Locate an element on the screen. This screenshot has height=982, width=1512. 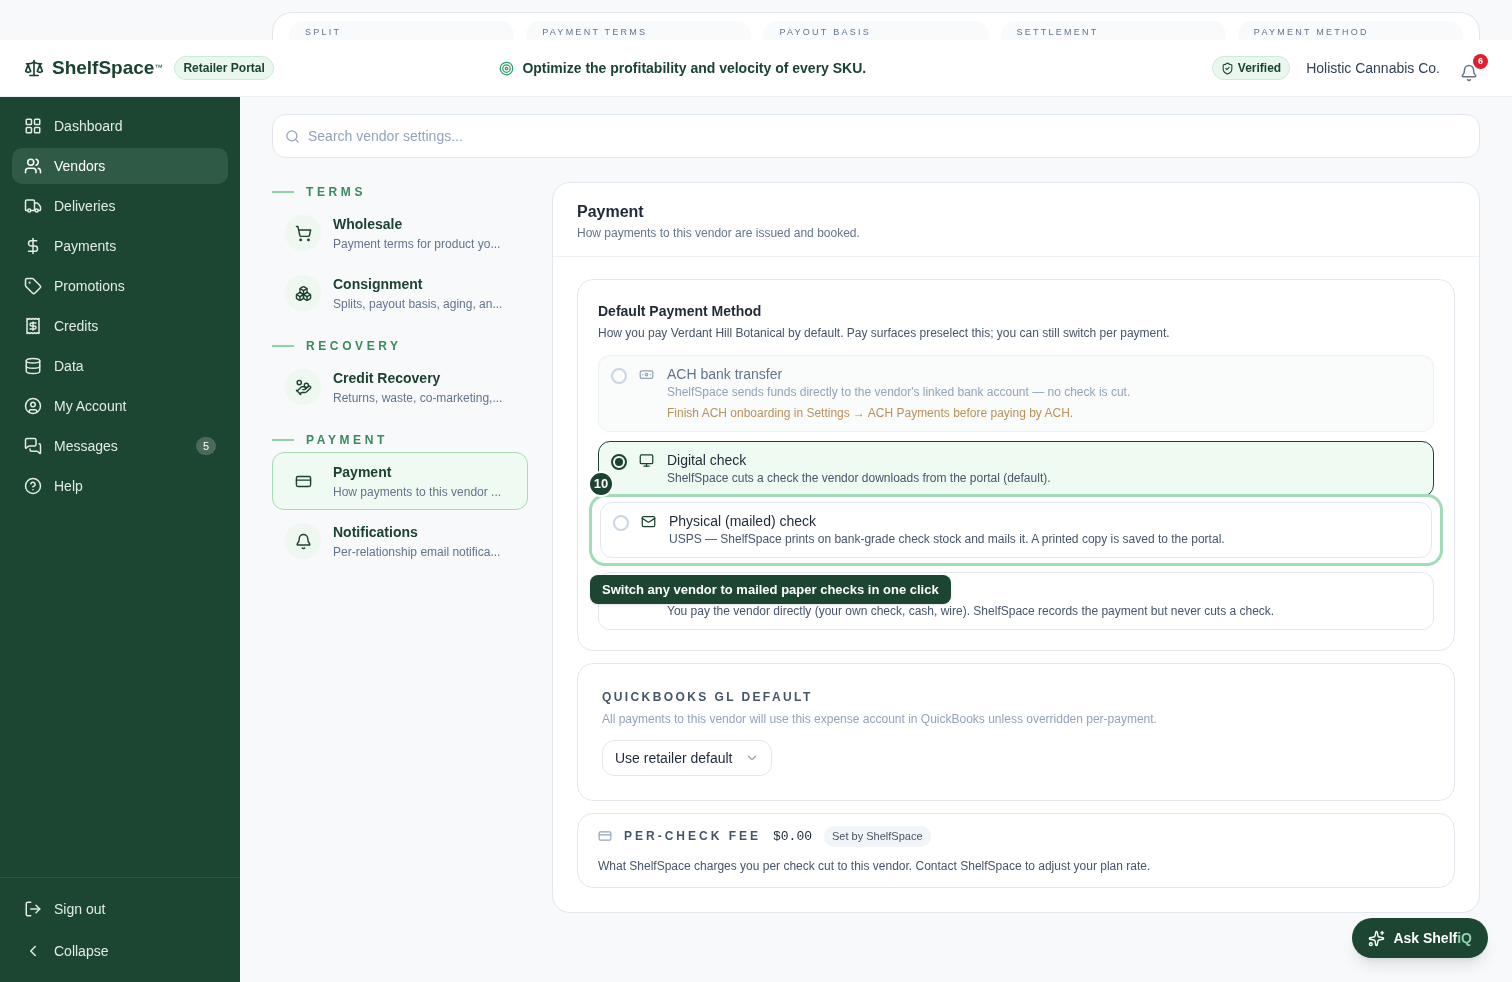
count-badge: 5 is located at coordinates (205, 446).